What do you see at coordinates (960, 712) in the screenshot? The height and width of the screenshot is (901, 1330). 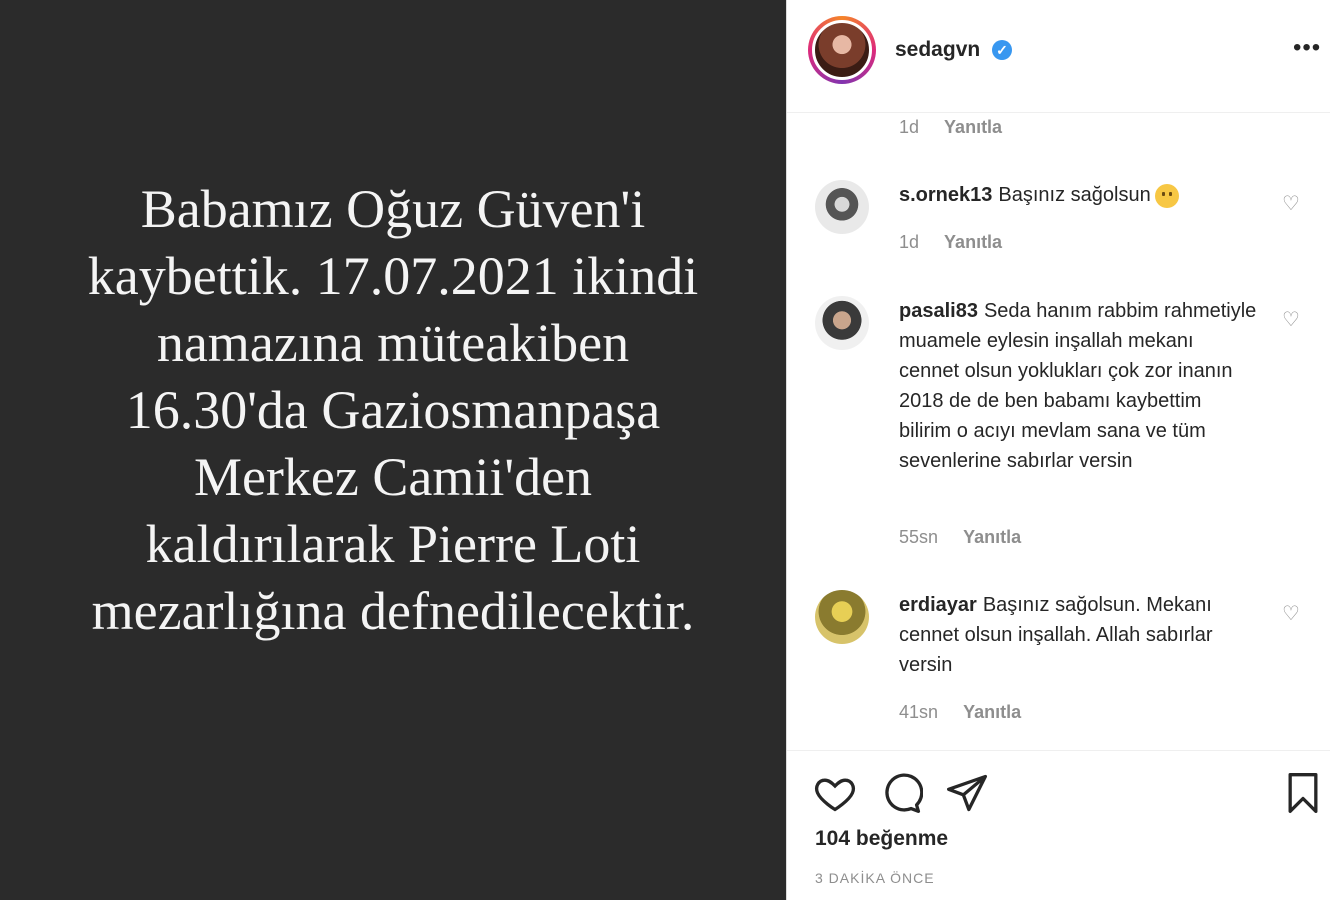 I see `comment-meta: 41sn Yanıtla` at bounding box center [960, 712].